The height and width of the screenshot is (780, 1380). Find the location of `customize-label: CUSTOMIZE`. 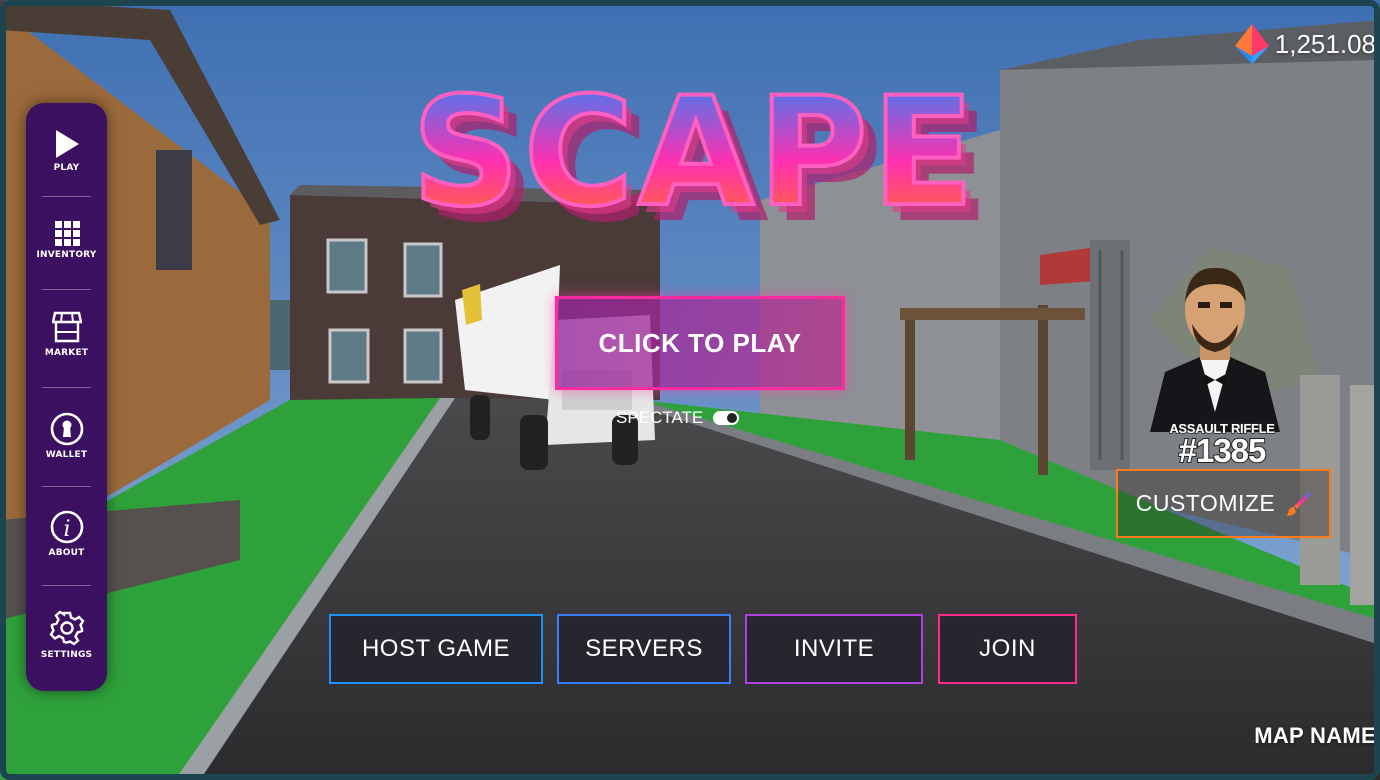

customize-label: CUSTOMIZE is located at coordinates (1205, 503).